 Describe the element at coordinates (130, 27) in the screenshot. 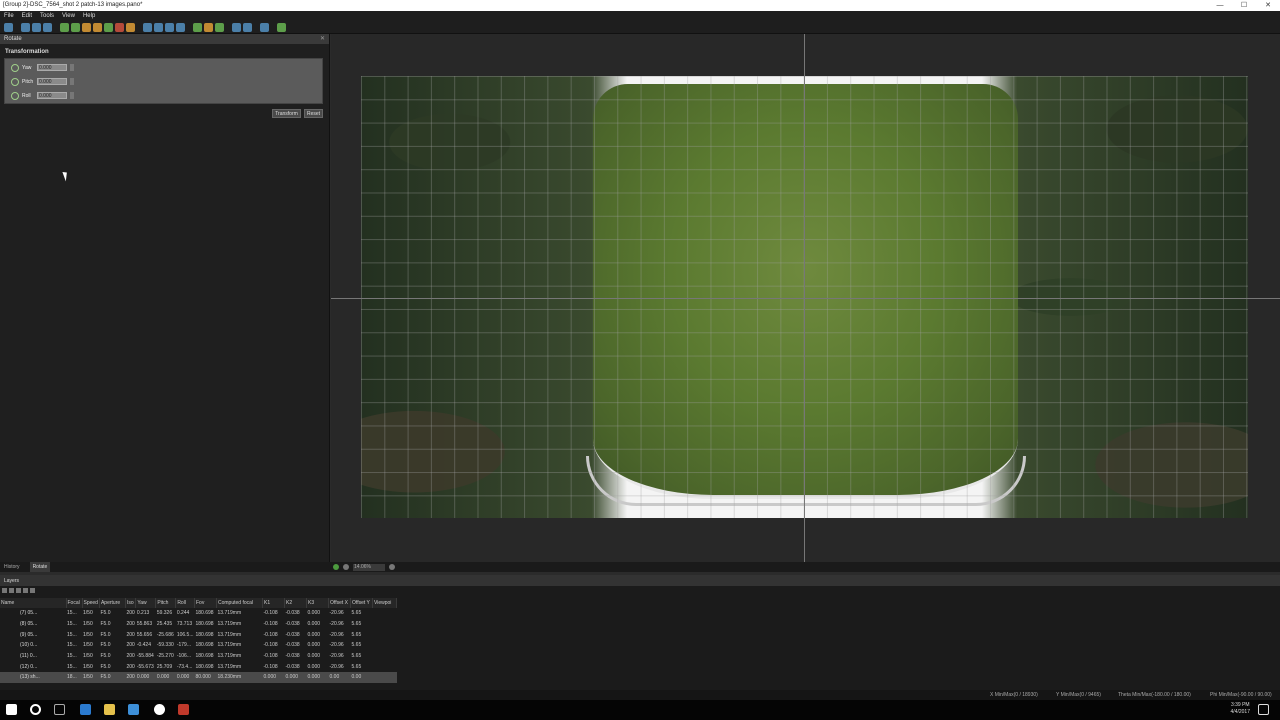

I see `level-icon` at that location.